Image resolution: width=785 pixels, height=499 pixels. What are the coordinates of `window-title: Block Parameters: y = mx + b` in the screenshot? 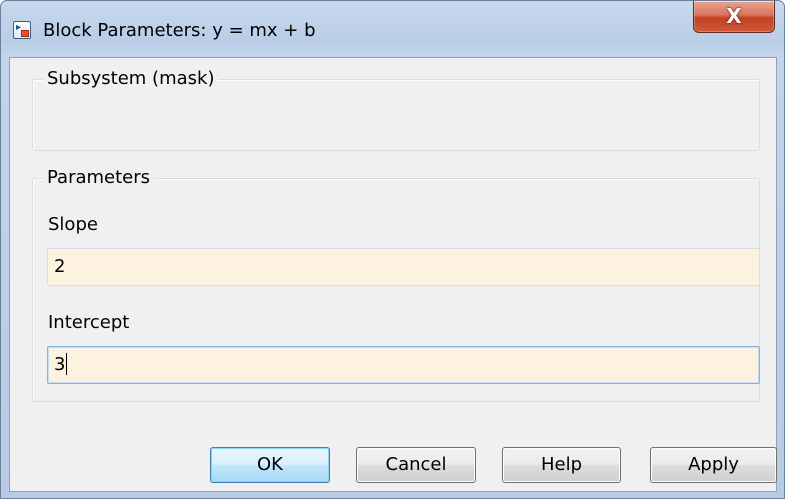 It's located at (179, 30).